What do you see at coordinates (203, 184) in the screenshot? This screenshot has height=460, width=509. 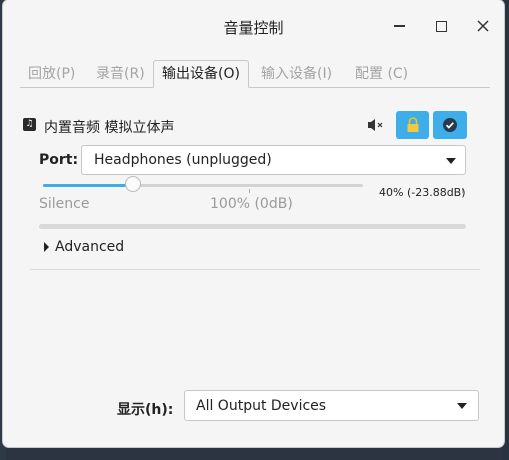 I see `volume-slider` at bounding box center [203, 184].